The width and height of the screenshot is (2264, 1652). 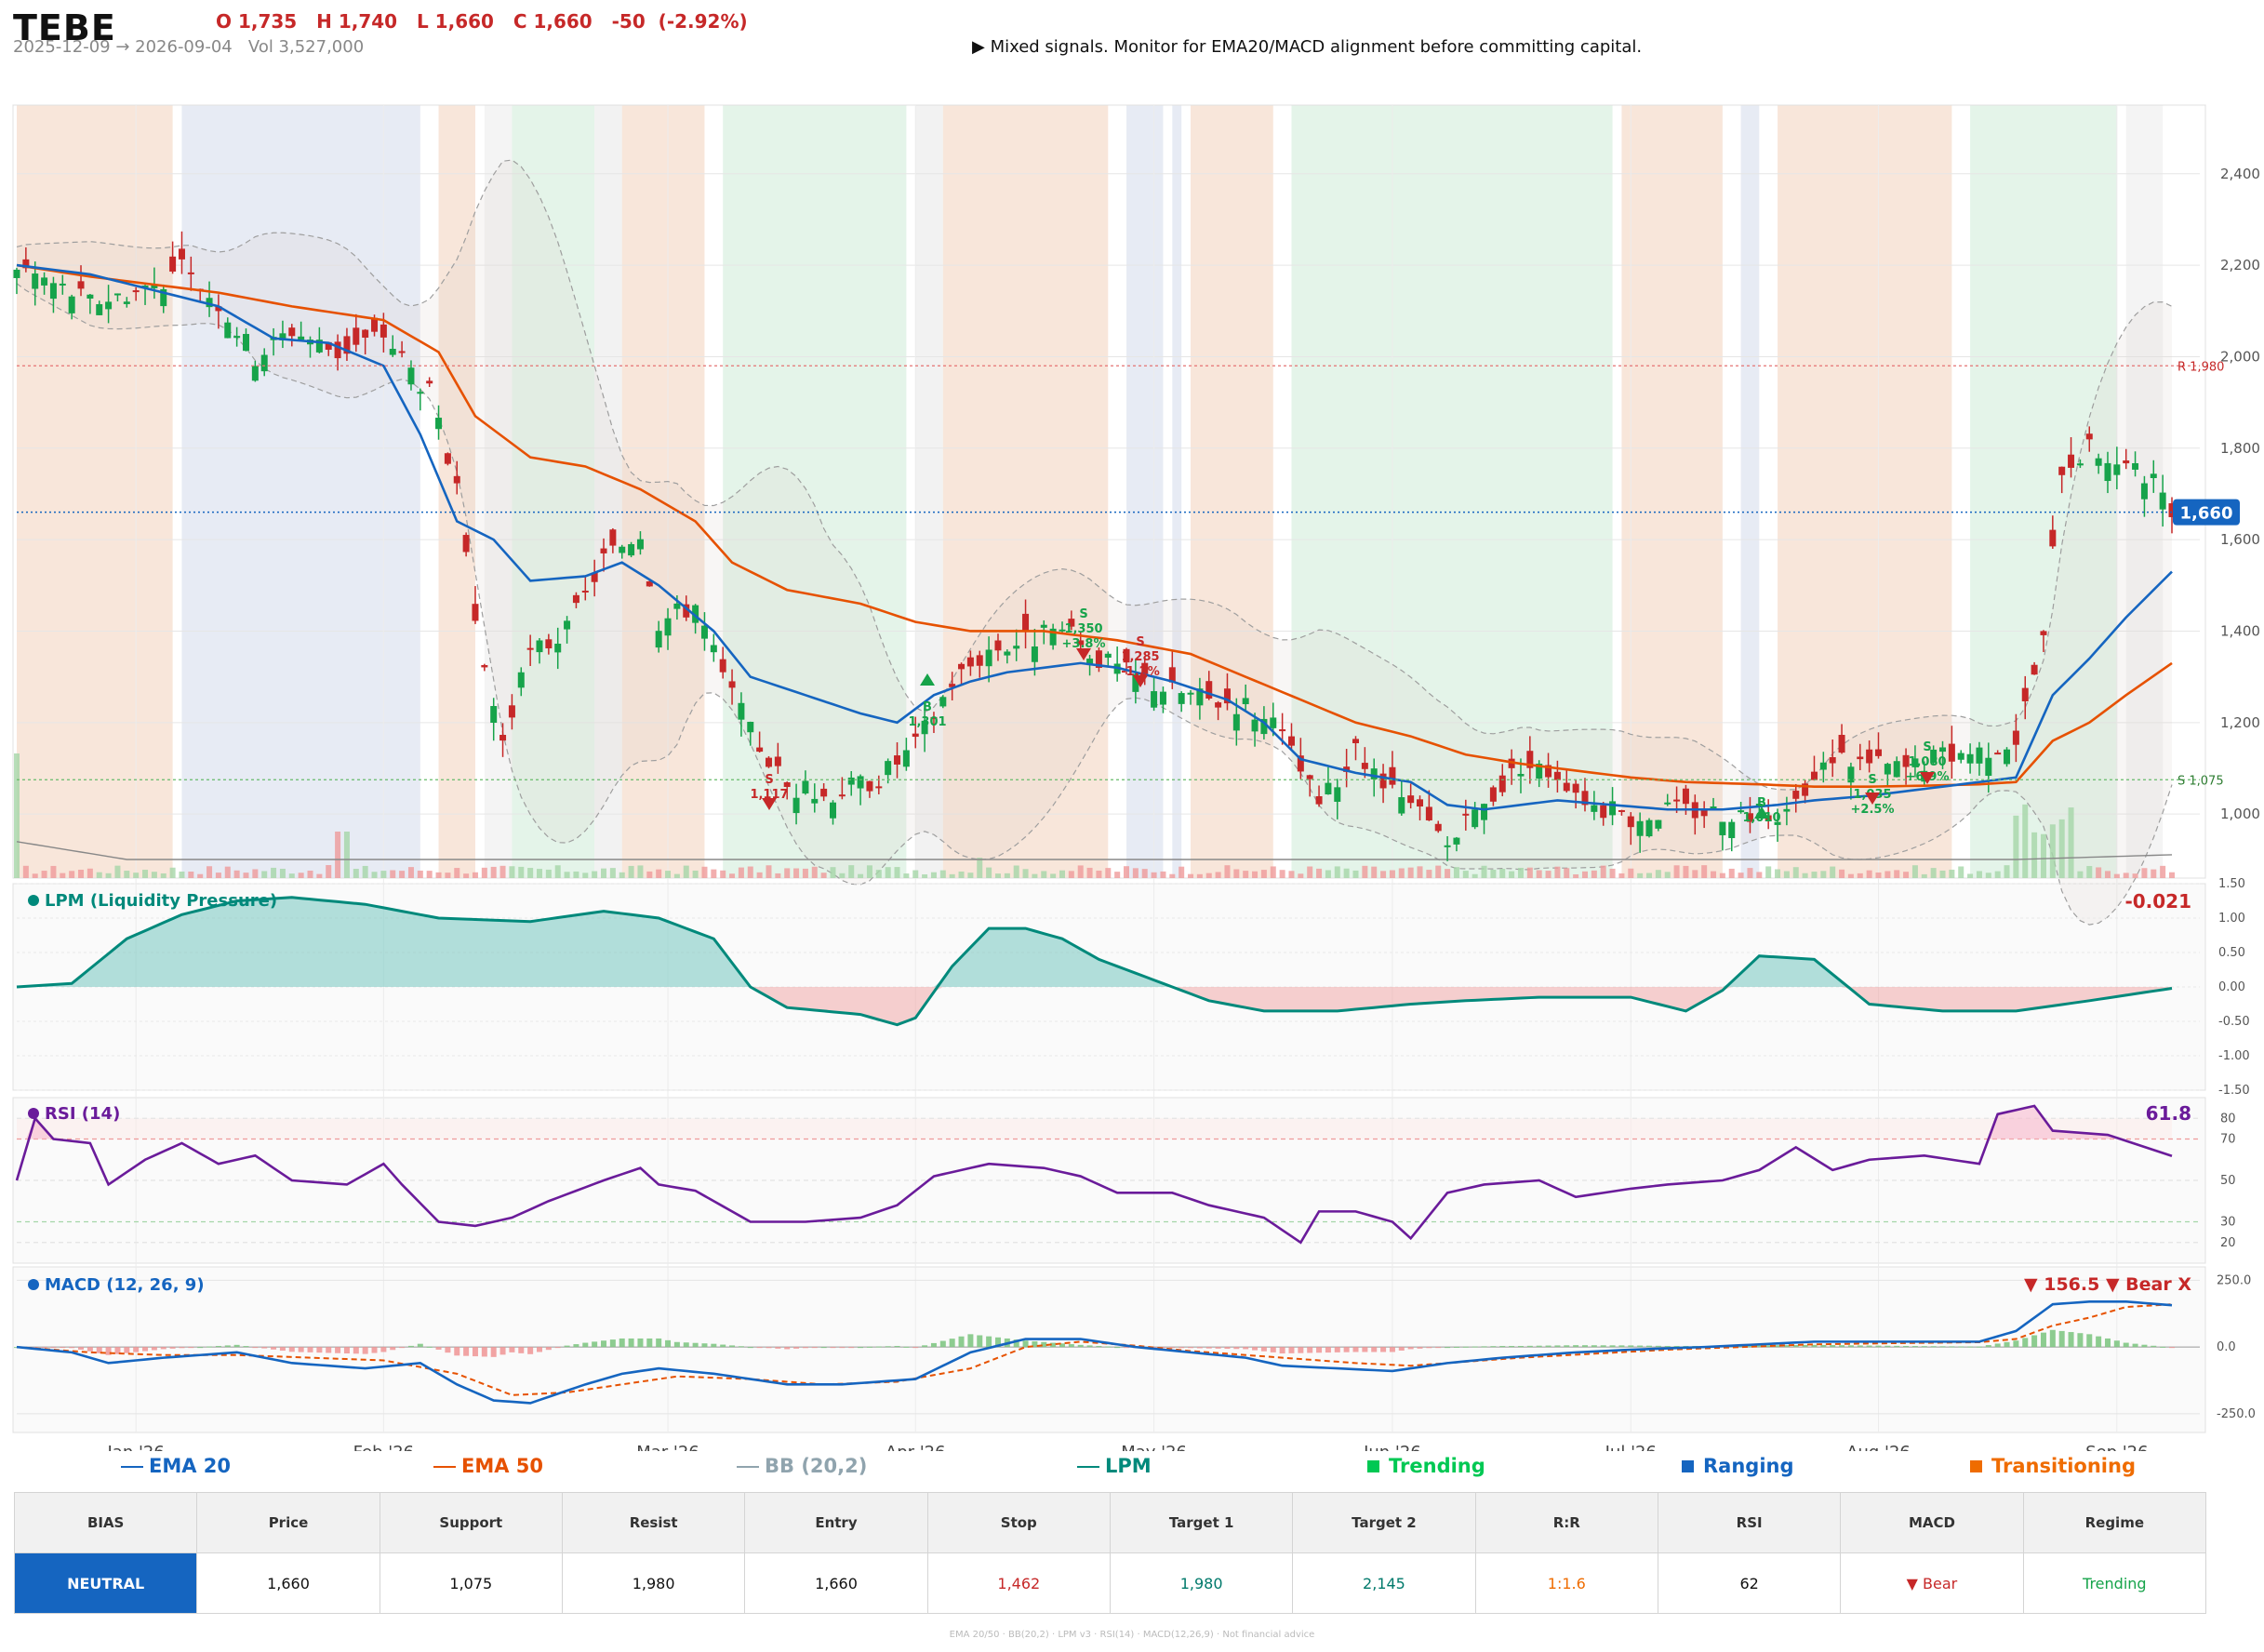 What do you see at coordinates (2234, 1056) in the screenshot?
I see `lpm-tick-label: -1.00` at bounding box center [2234, 1056].